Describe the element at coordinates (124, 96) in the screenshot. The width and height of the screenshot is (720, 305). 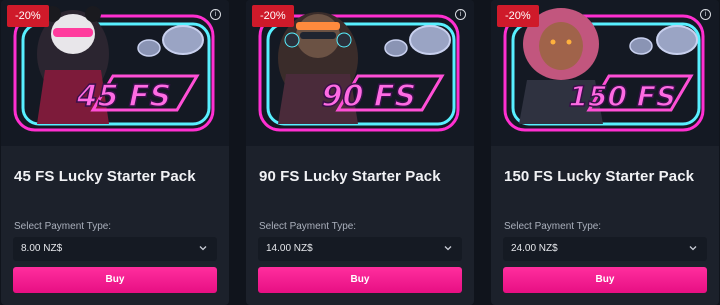
I see `art-label: 45 FS` at that location.